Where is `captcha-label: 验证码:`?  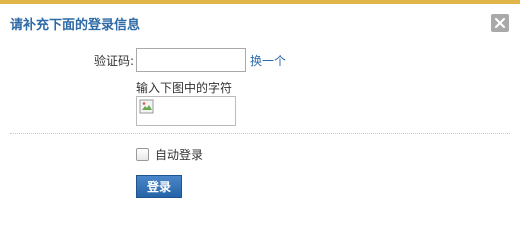
captcha-label: 验证码: is located at coordinates (113, 61).